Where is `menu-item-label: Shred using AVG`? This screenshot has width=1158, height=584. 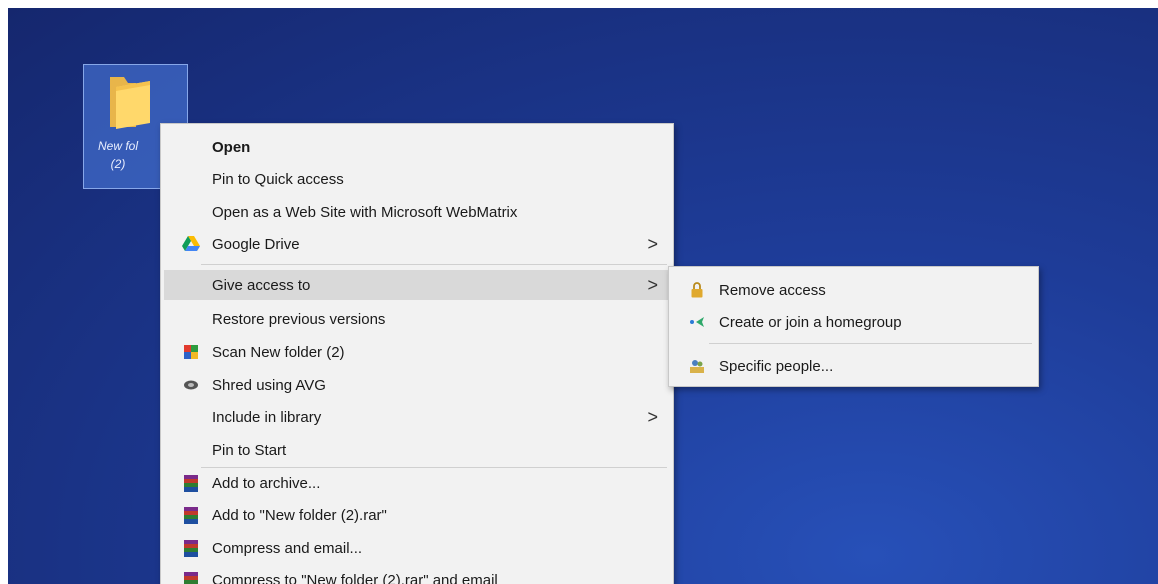 menu-item-label: Shred using AVG is located at coordinates (269, 385).